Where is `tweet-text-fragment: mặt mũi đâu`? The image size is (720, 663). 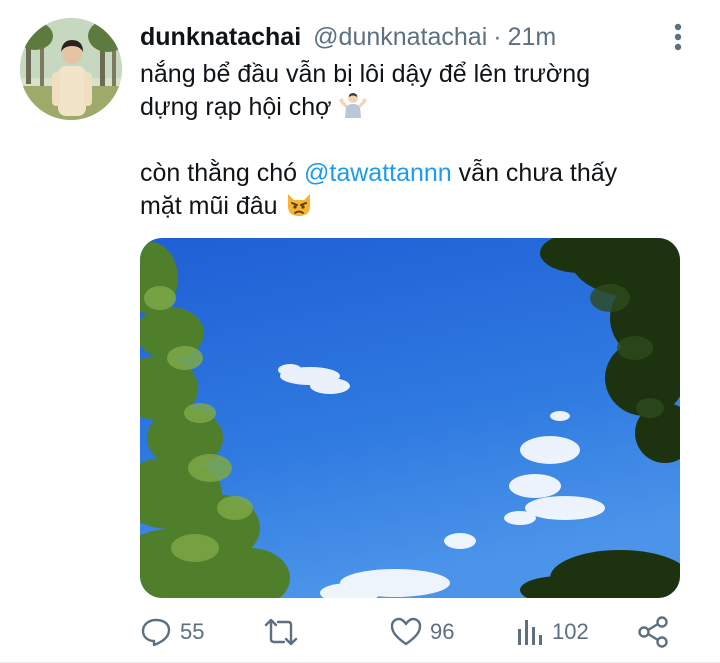
tweet-text-fragment: mặt mũi đâu is located at coordinates (209, 206).